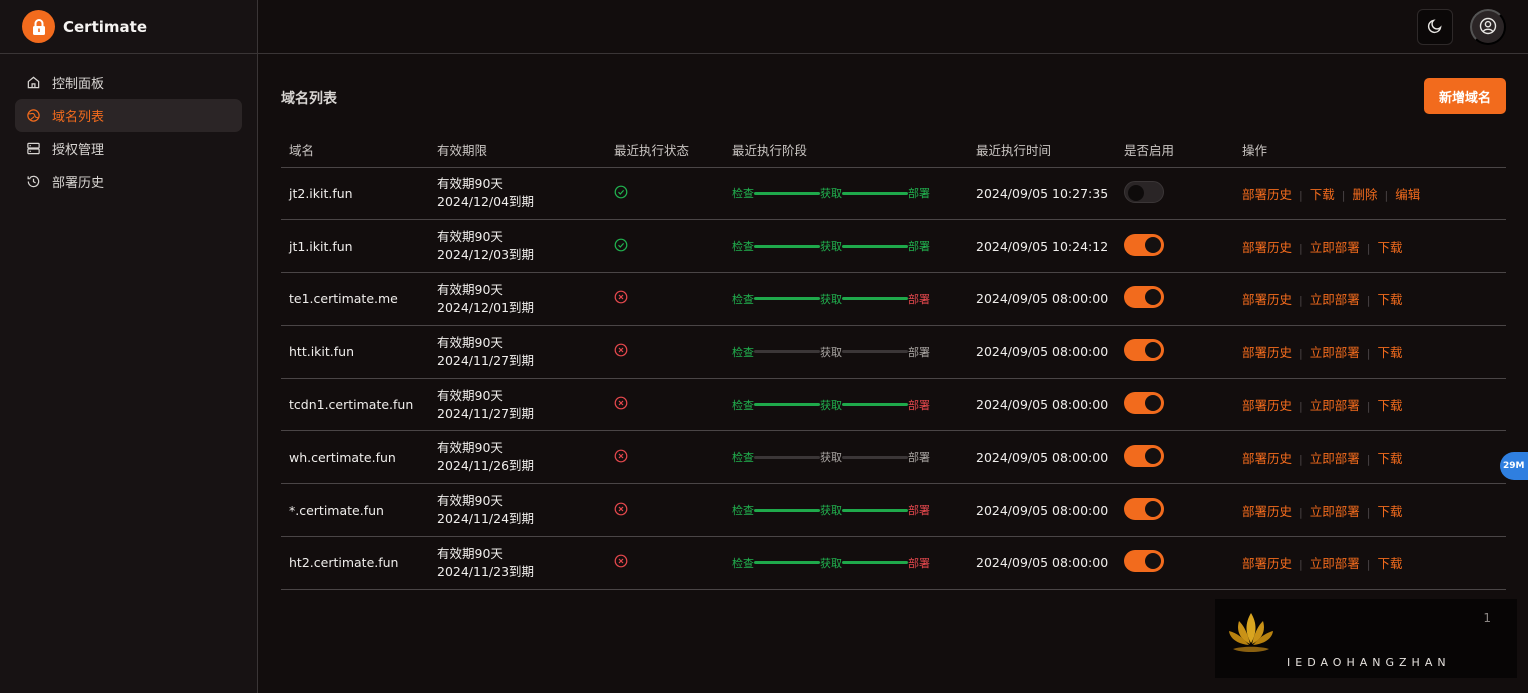 This screenshot has width=1528, height=693. Describe the element at coordinates (128, 115) in the screenshot. I see `sidebar-item-2: 域名列表` at that location.